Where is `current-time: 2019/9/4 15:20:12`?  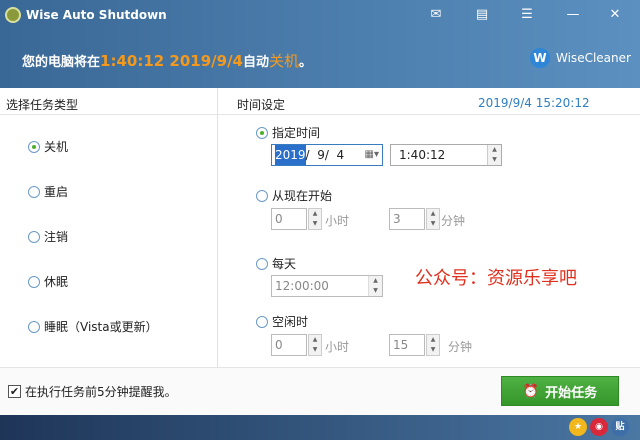
current-time: 2019/9/4 15:20:12 is located at coordinates (534, 103).